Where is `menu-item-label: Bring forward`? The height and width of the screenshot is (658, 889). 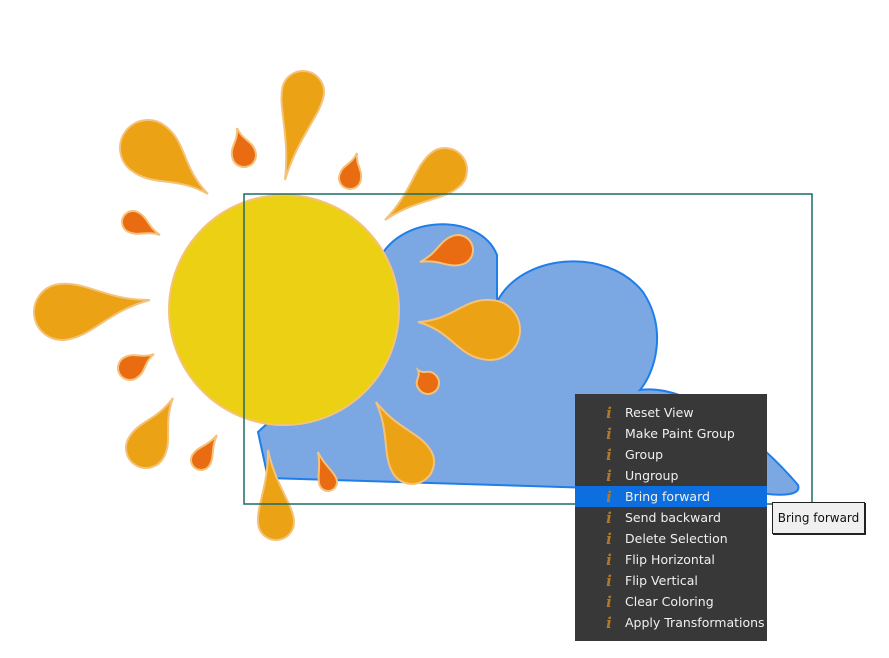 menu-item-label: Bring forward is located at coordinates (667, 496).